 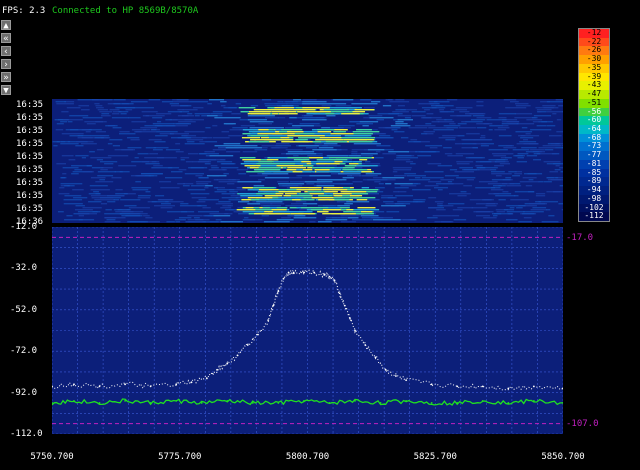 I want to click on ref-level-bottom-label: -107.0, so click(x=582, y=424).